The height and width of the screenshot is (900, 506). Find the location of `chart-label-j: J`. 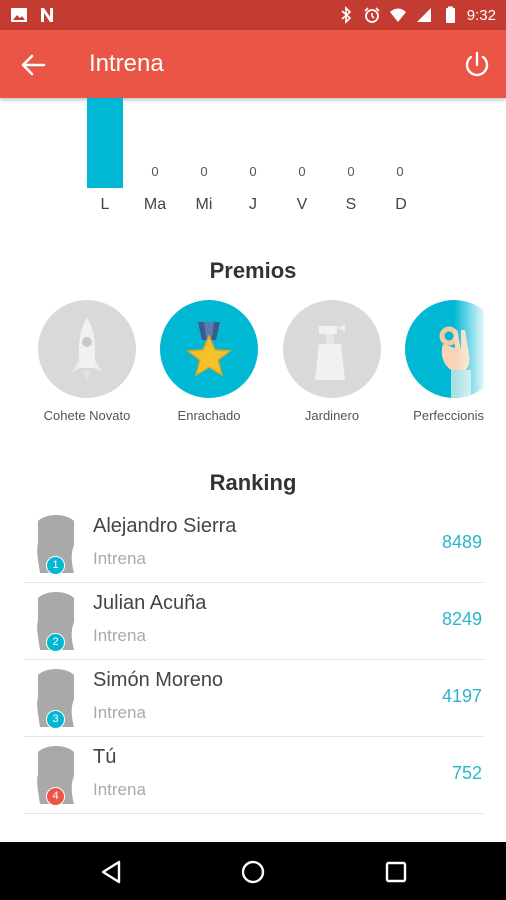

chart-label-j: J is located at coordinates (253, 204).